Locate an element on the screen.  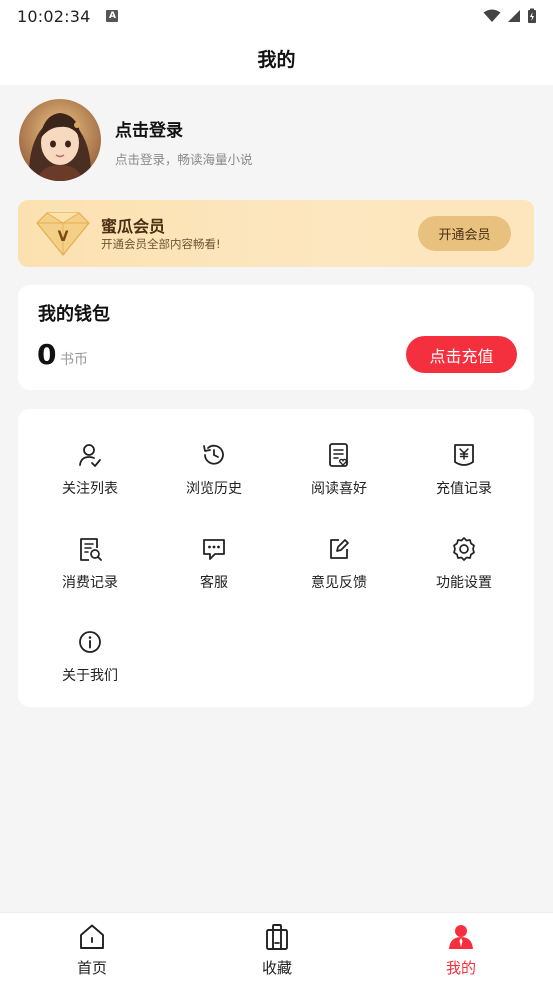
vip-logo-letter: V is located at coordinates (63, 237).